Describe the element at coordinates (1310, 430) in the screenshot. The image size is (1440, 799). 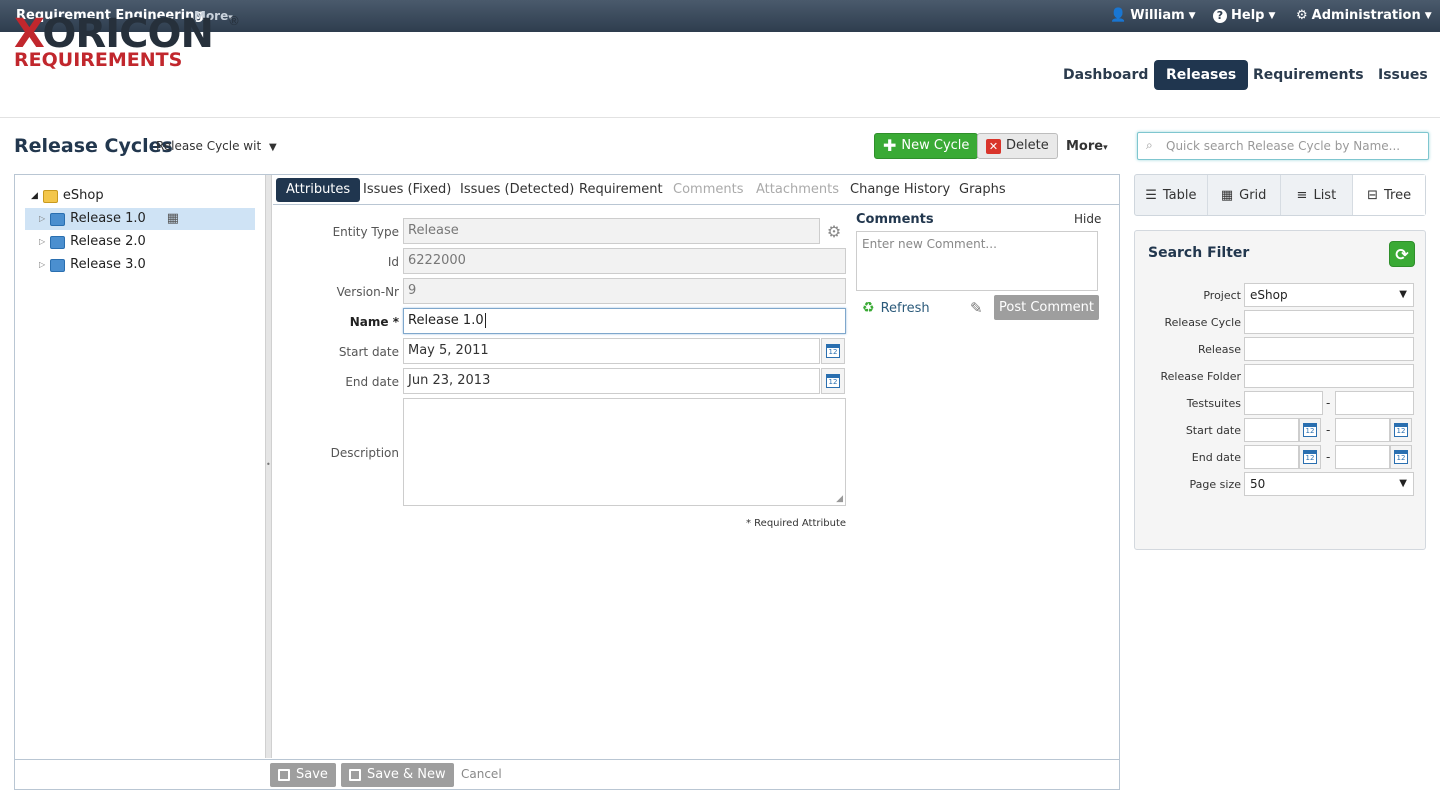
I see `filter-start-from-calendar-button: 12` at that location.